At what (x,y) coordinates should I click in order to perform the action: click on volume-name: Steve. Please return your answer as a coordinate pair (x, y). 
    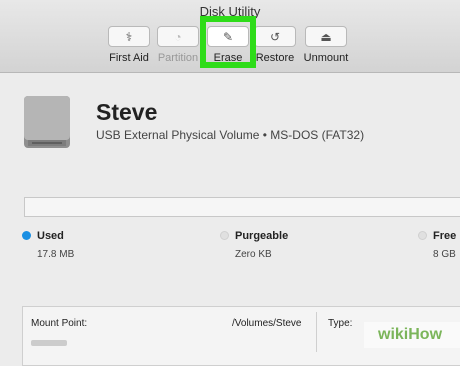
    Looking at the image, I should click on (127, 112).